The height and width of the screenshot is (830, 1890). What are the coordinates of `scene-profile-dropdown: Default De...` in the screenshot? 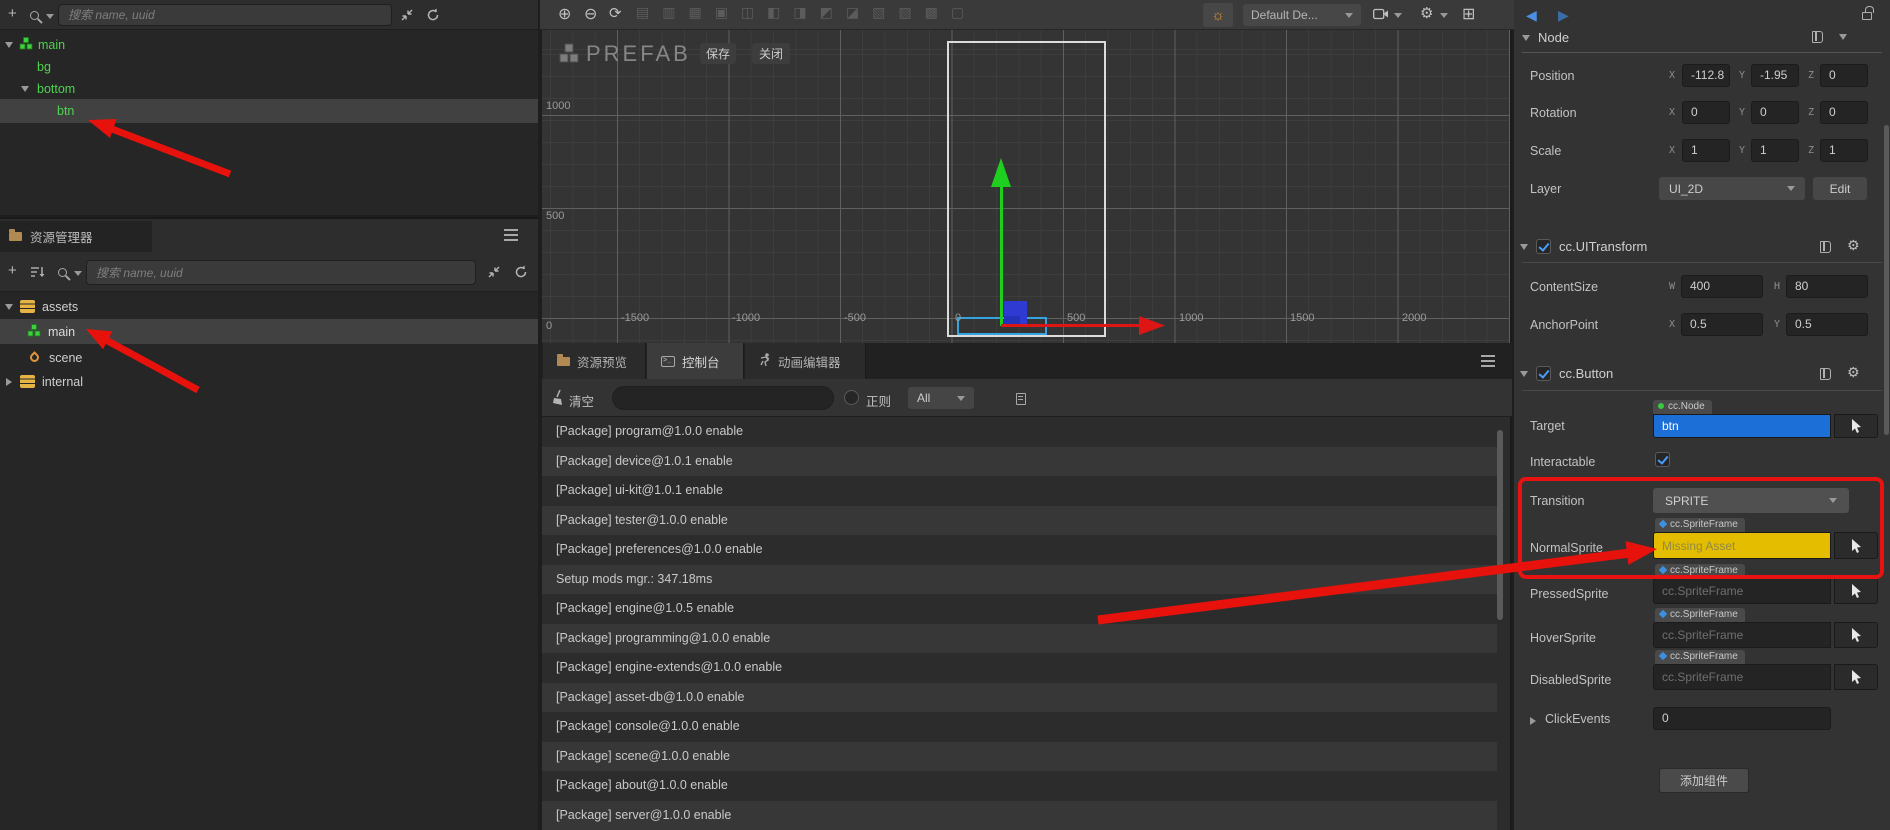 It's located at (1302, 15).